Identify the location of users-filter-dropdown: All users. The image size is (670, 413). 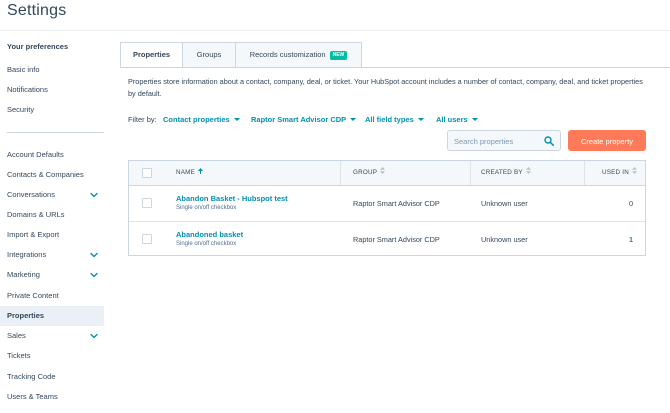
(457, 119).